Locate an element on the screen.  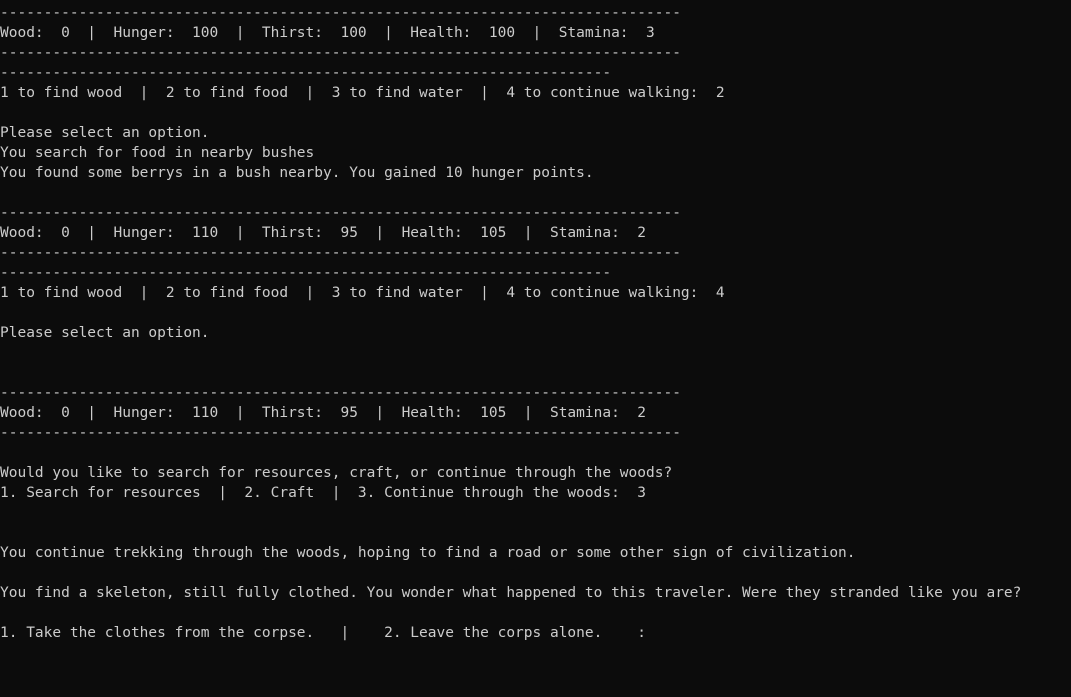
console-line: You search for food in nearby bushes is located at coordinates (157, 153).